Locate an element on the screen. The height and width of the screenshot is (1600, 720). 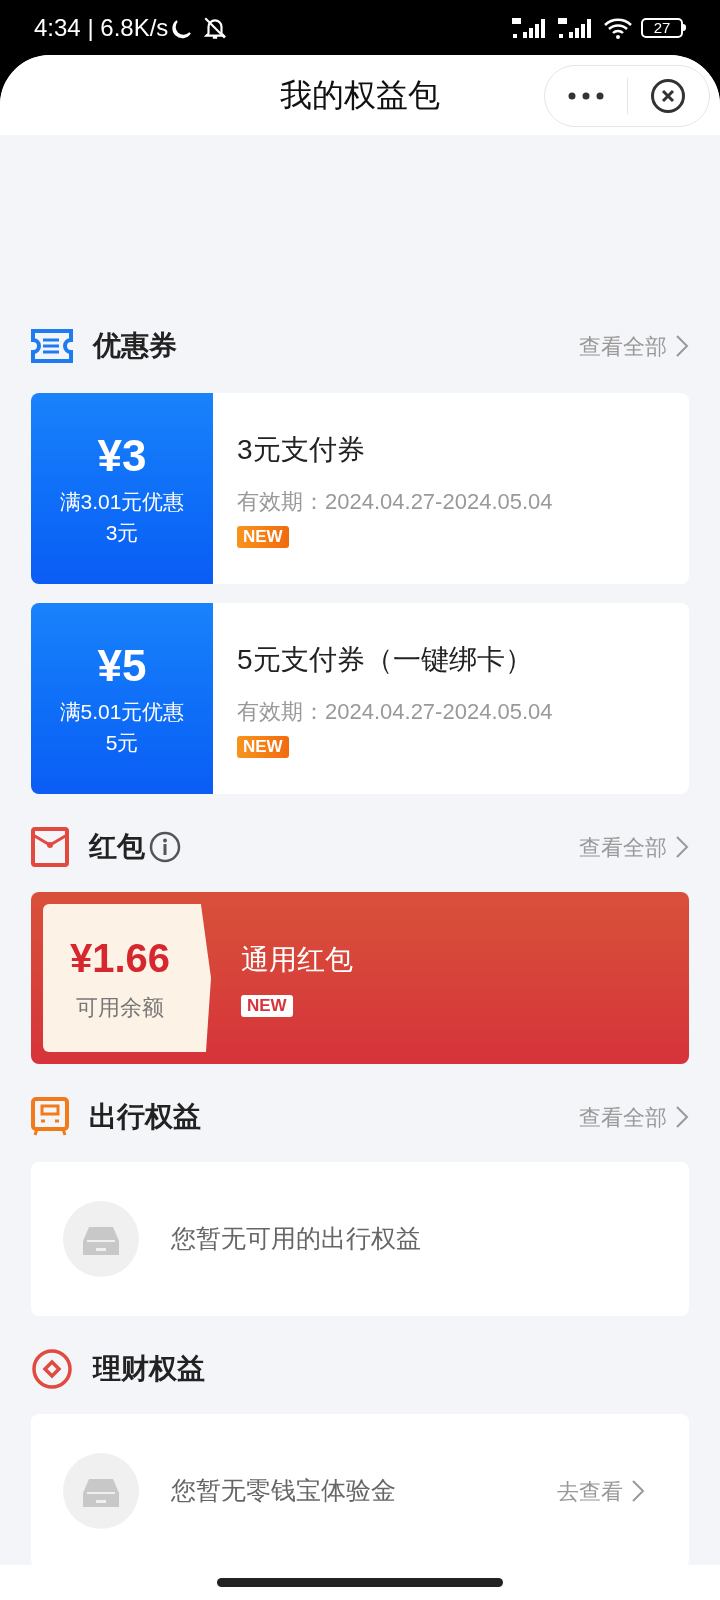
info-icon is located at coordinates (165, 847).